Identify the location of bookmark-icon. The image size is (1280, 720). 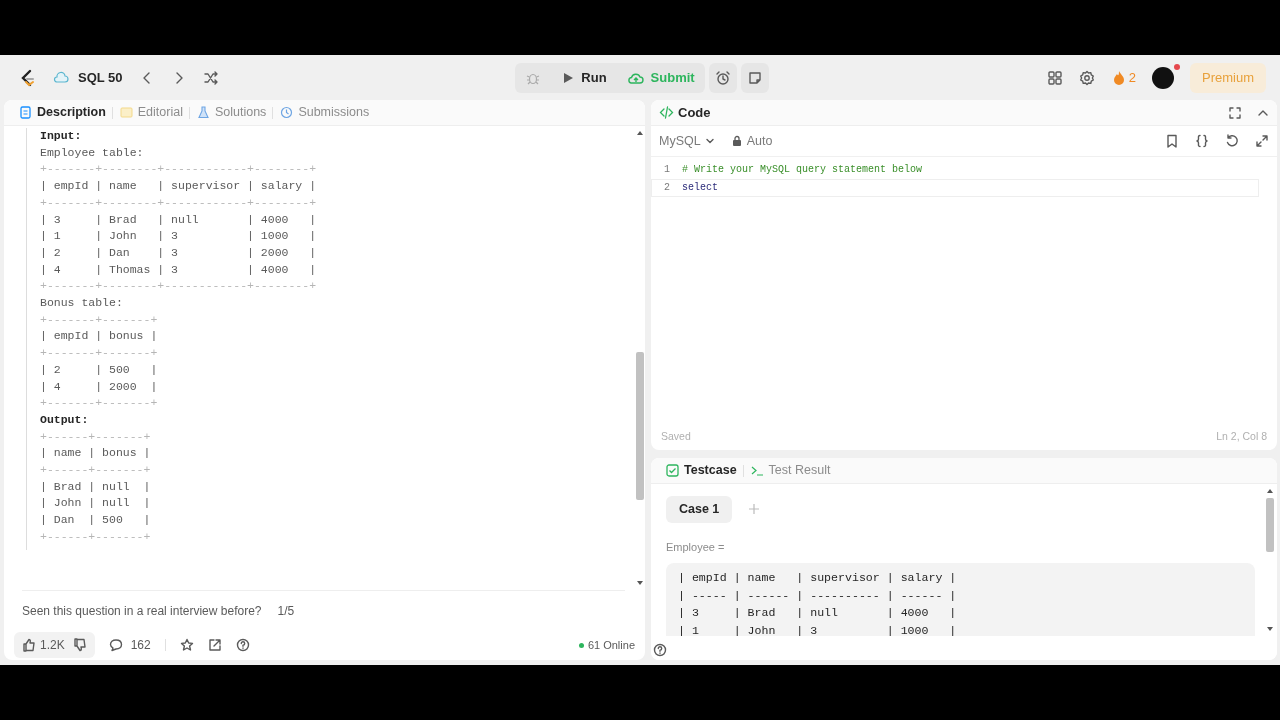
(1172, 141).